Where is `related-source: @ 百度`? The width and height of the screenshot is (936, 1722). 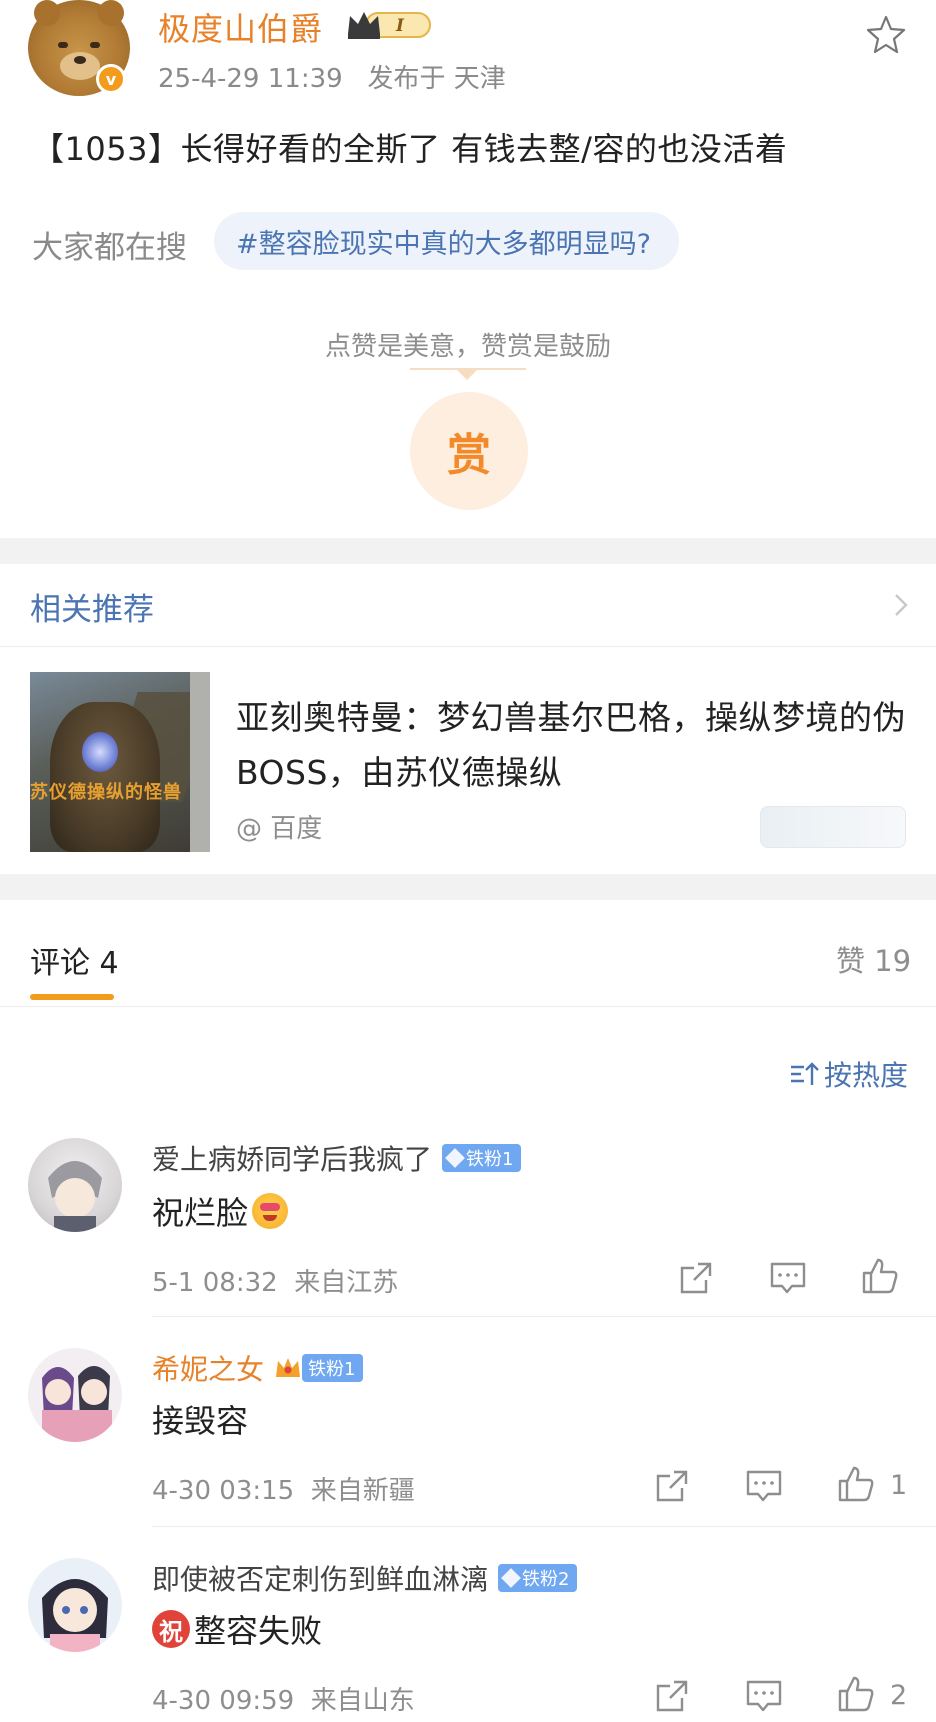
related-source: @ 百度 is located at coordinates (279, 829).